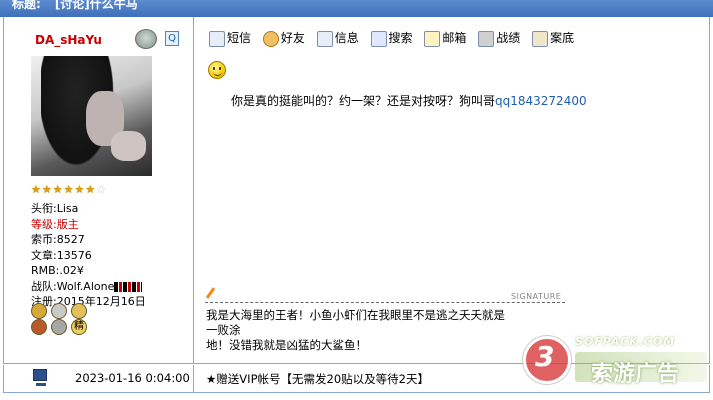 Image resolution: width=713 pixels, height=400 pixels. What do you see at coordinates (635, 374) in the screenshot?
I see `watermark-text: 索游广告` at bounding box center [635, 374].